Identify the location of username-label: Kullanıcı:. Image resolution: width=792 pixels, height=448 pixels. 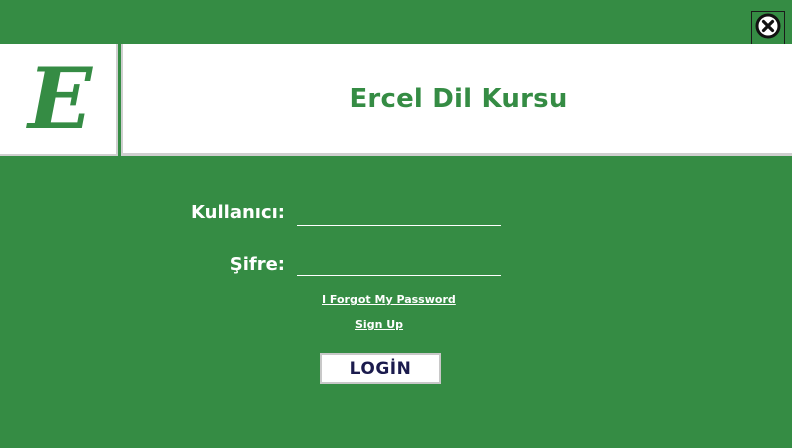
(238, 212).